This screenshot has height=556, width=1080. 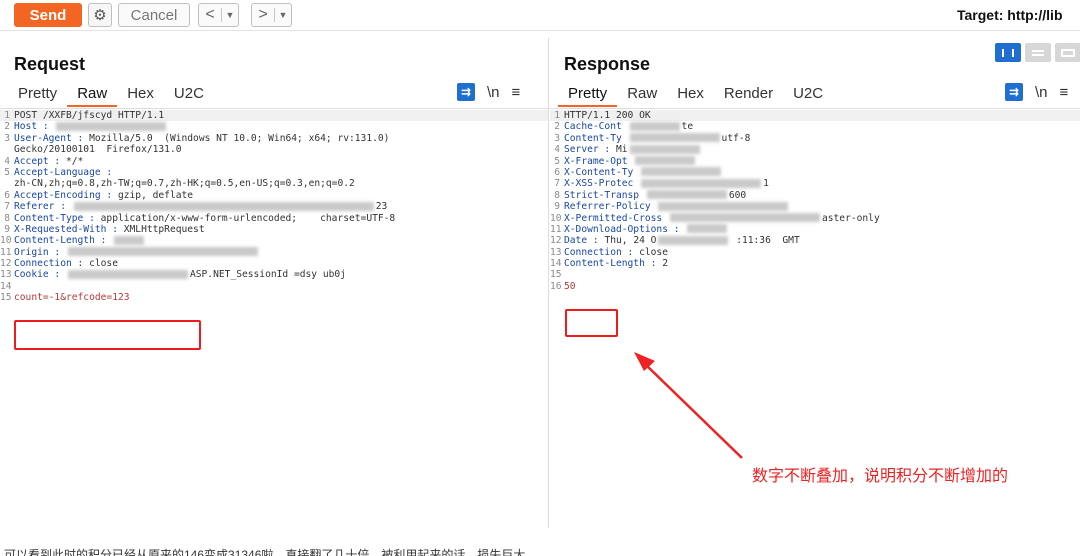 What do you see at coordinates (274, 286) in the screenshot?
I see `code-line: 14` at bounding box center [274, 286].